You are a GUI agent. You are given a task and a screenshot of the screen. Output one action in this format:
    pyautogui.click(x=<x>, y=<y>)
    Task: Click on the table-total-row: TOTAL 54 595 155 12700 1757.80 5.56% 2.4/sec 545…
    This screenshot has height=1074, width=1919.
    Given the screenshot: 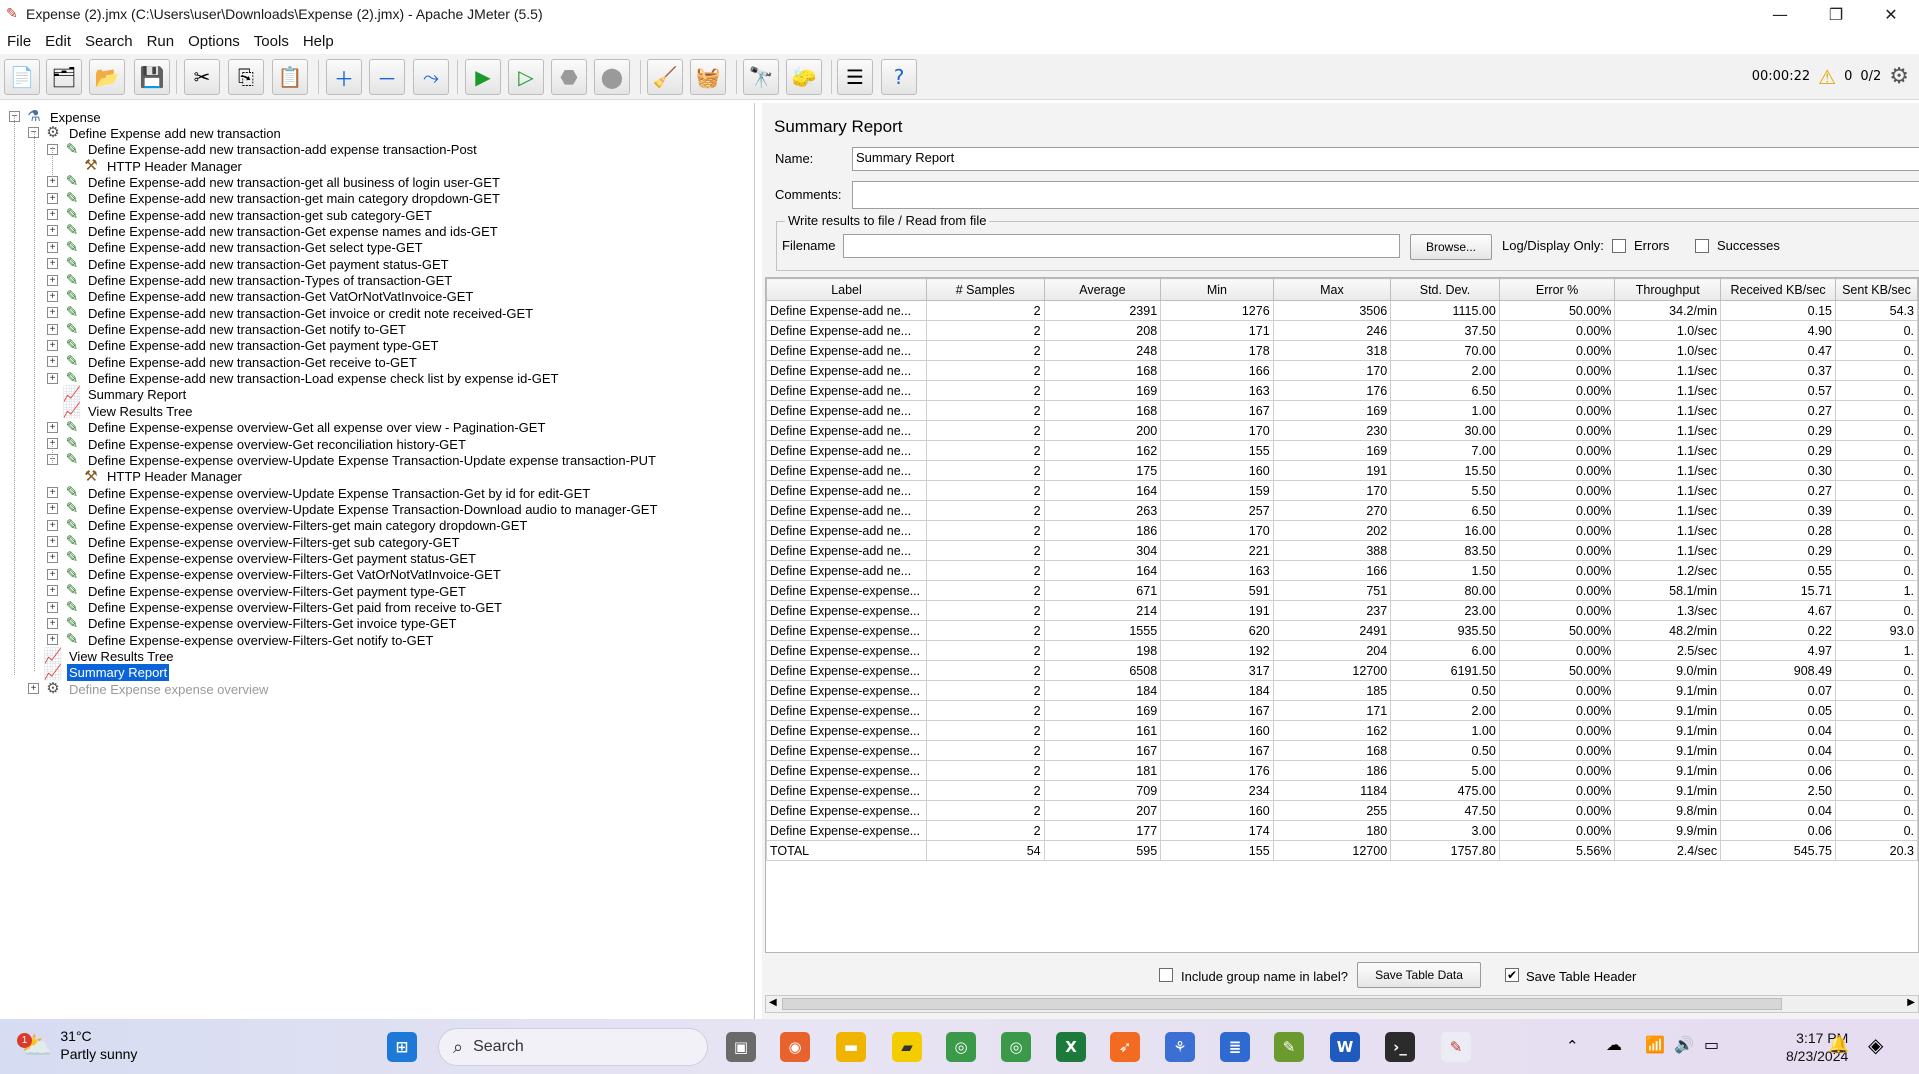 What is the action you would take?
    pyautogui.click(x=1342, y=850)
    